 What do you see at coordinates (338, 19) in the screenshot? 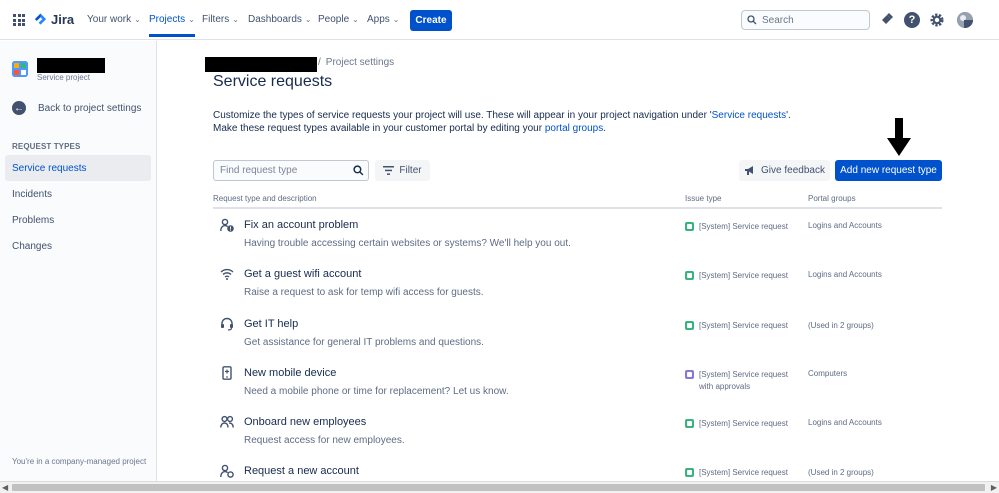
I see `nav-people: People ⌄` at bounding box center [338, 19].